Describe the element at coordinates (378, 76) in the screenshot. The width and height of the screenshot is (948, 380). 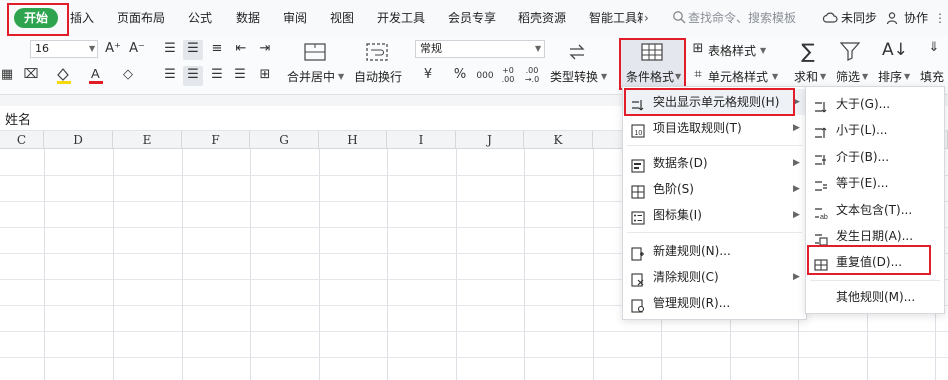
I see `wrap-text-label: 自动换行` at that location.